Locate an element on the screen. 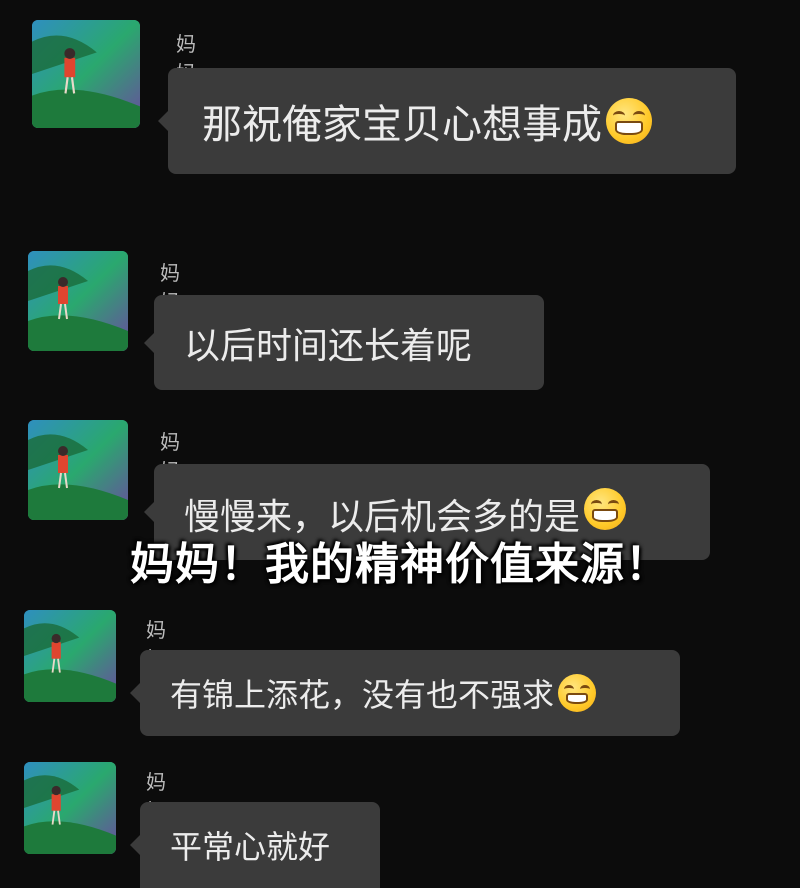 The image size is (800, 888). message-bubble: 那祝俺家宝贝心想事成 is located at coordinates (447, 121).